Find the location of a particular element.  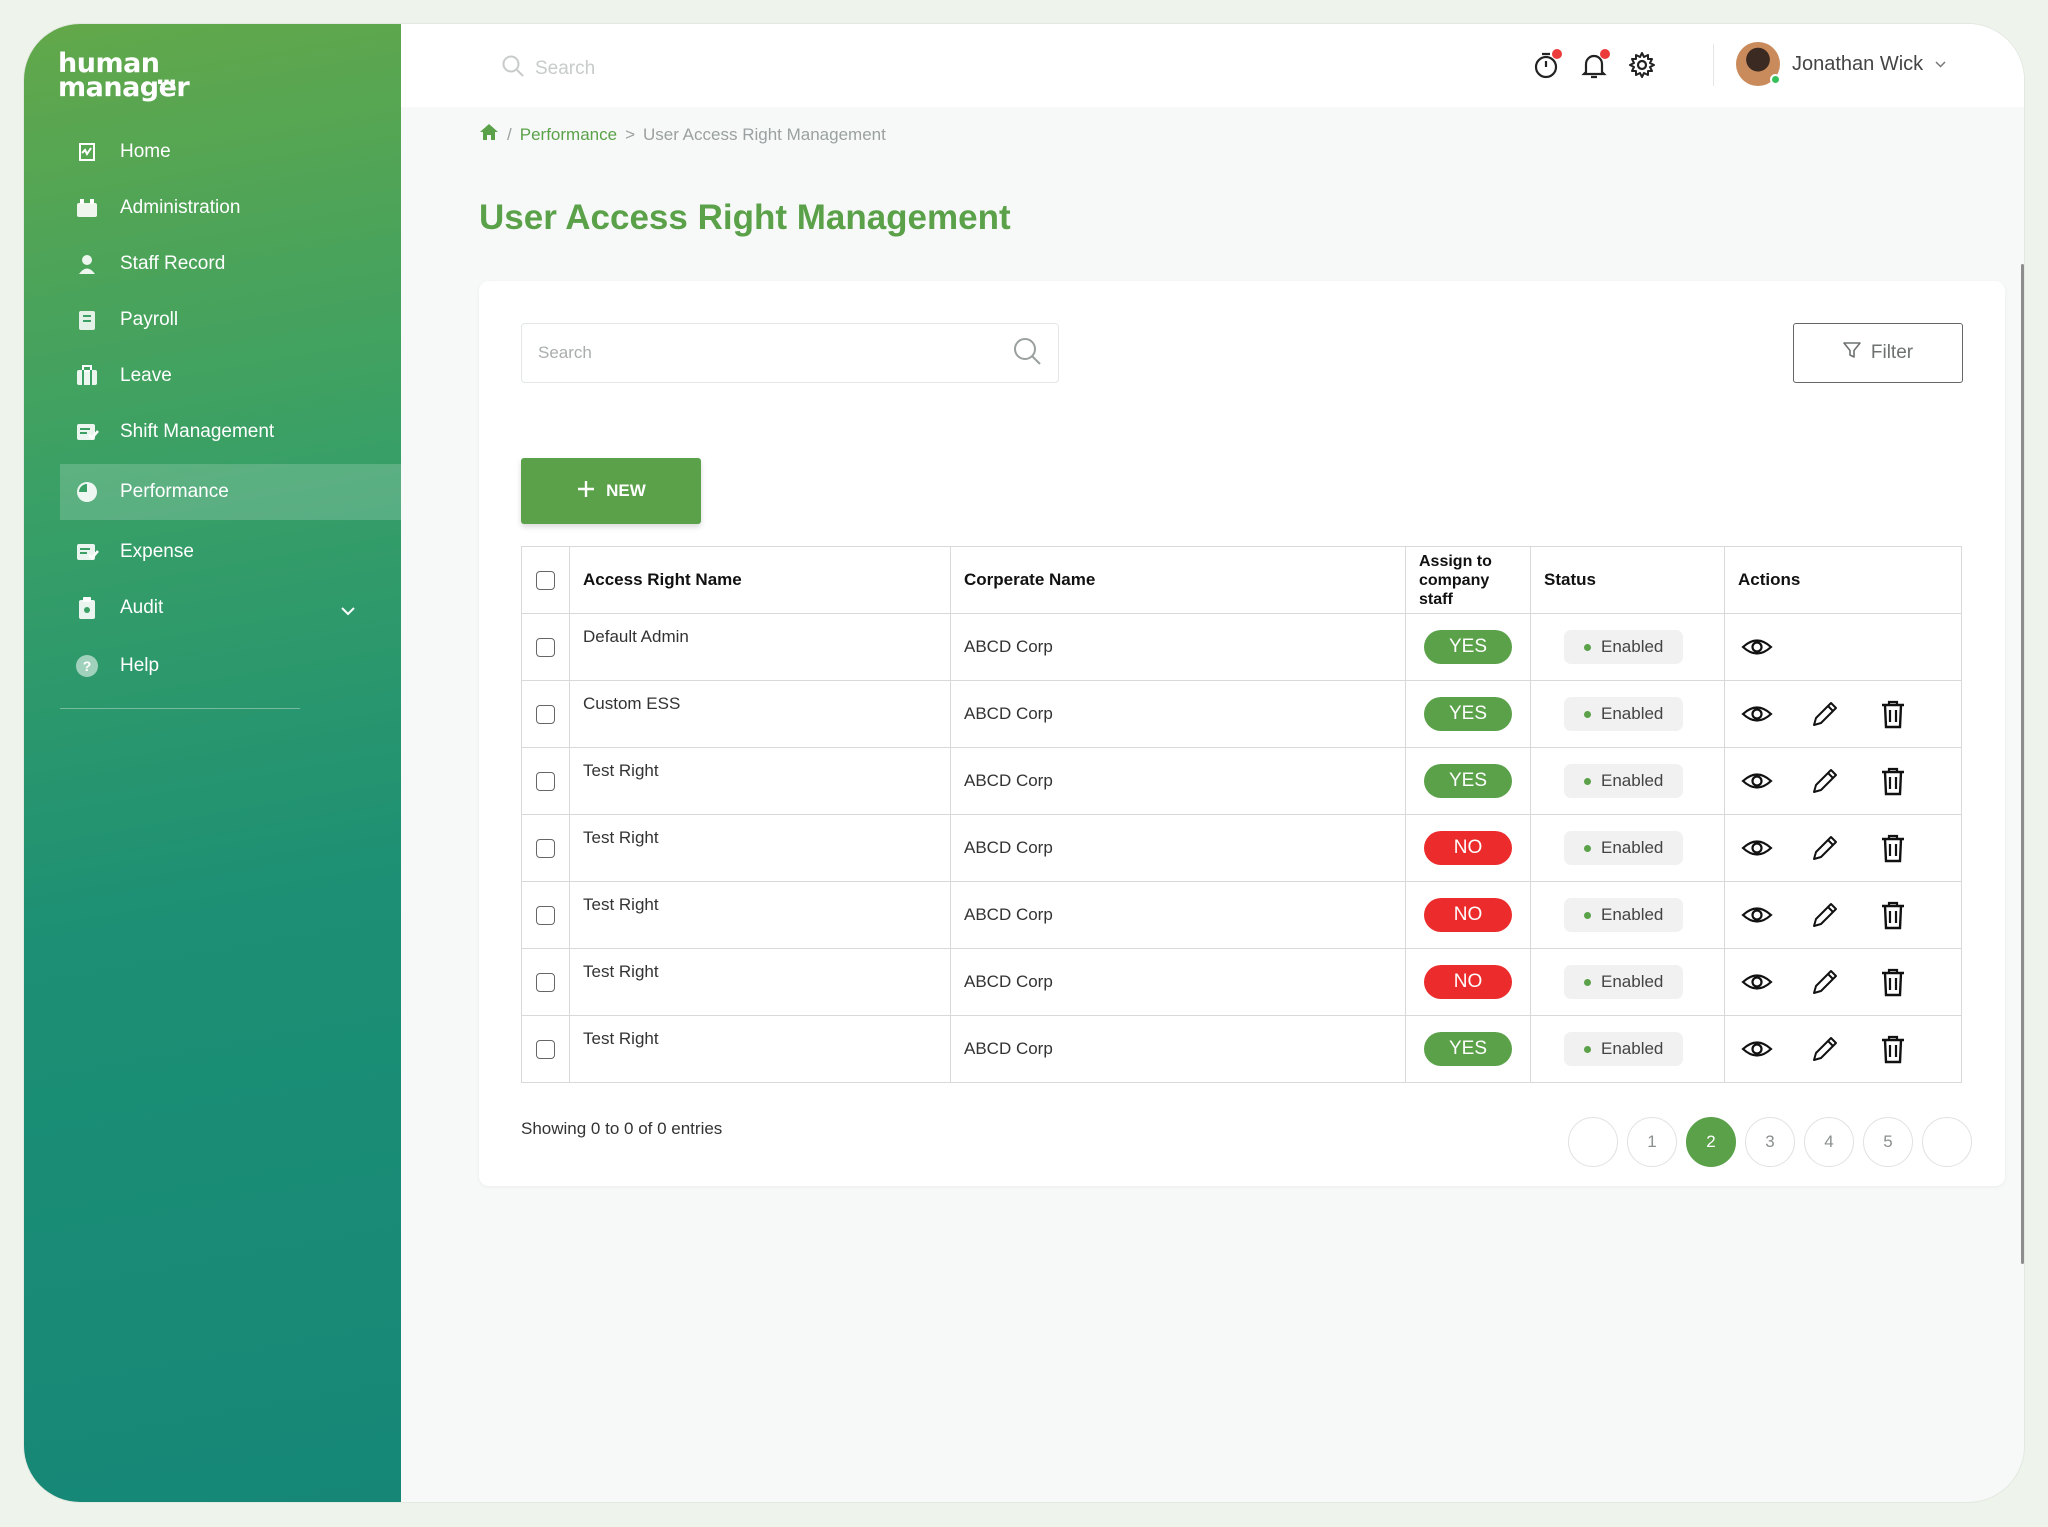

filter-label: Filter is located at coordinates (1892, 352).